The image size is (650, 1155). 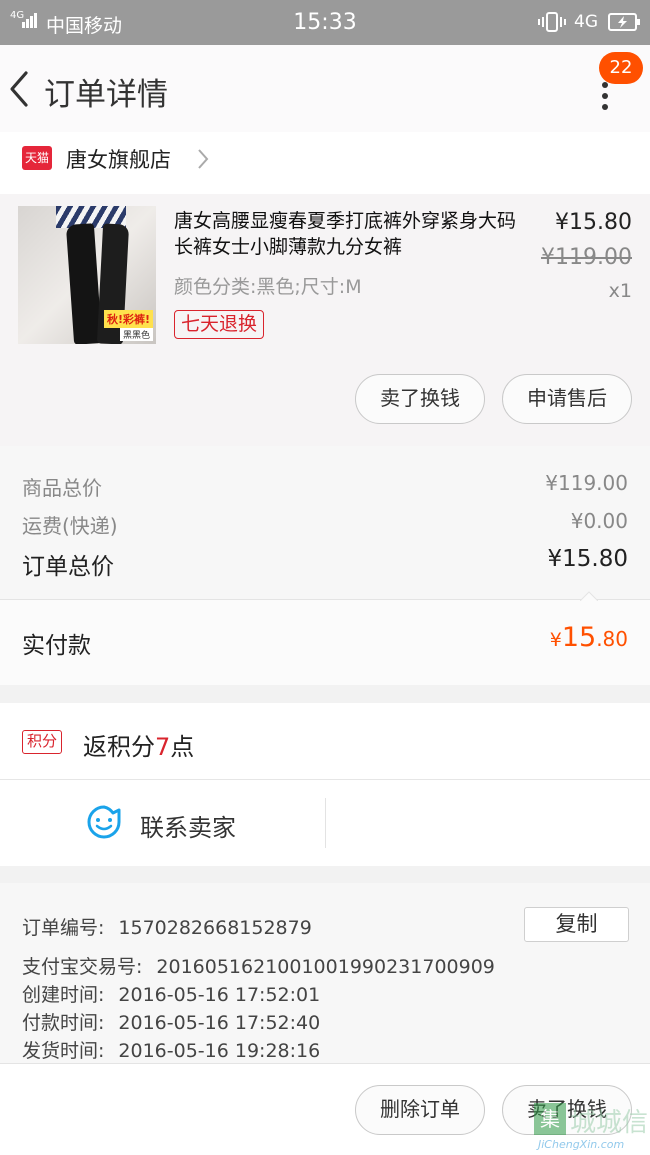 I want to click on contact-seller-row: 联系卖家, so click(x=325, y=823).